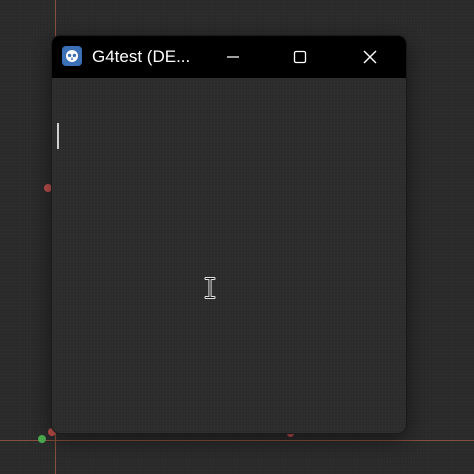 The width and height of the screenshot is (474, 474). What do you see at coordinates (42, 439) in the screenshot?
I see `editor-handle-green` at bounding box center [42, 439].